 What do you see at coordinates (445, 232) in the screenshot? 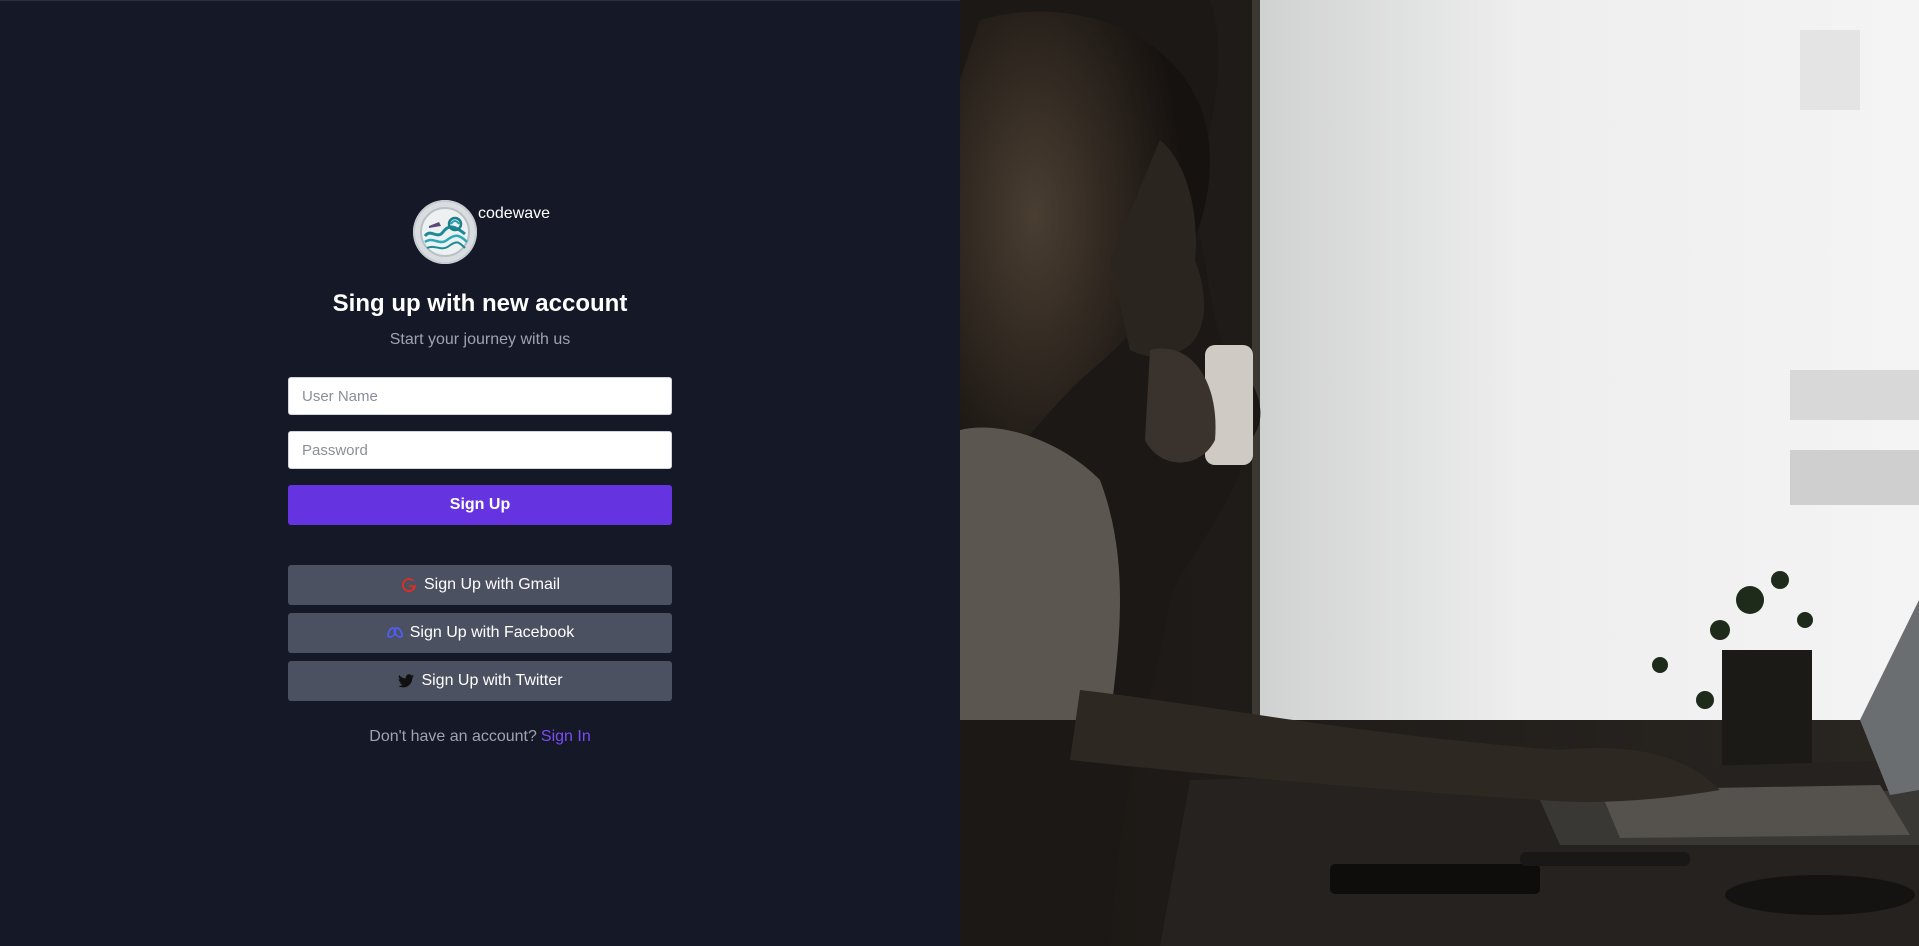
I see `codewave-logo-icon` at bounding box center [445, 232].